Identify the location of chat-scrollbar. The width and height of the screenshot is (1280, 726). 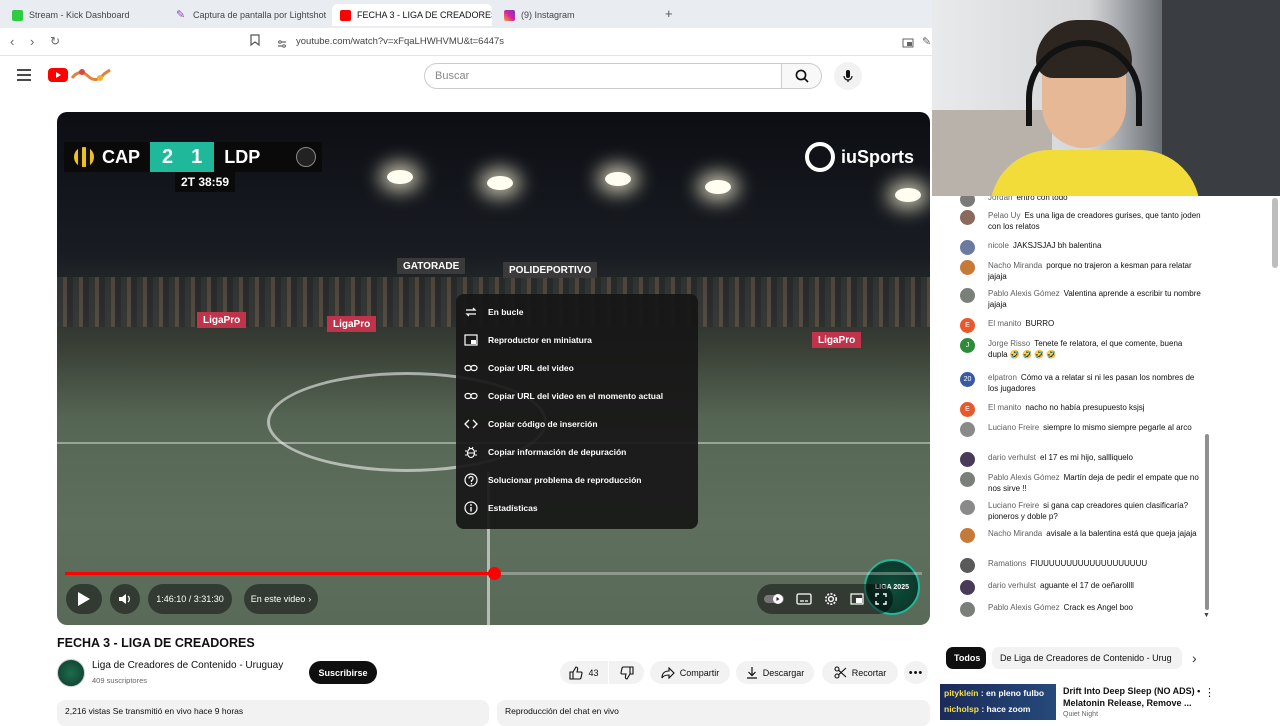
(1207, 522).